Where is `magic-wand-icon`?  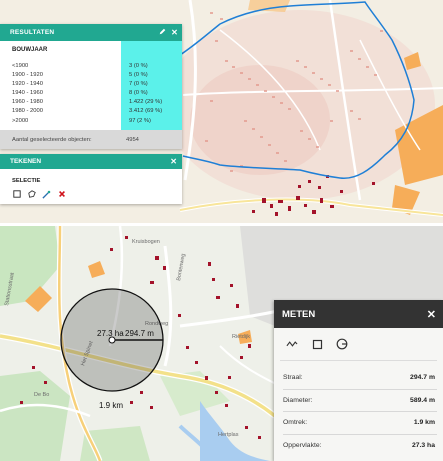
magic-wand-icon is located at coordinates (46, 194).